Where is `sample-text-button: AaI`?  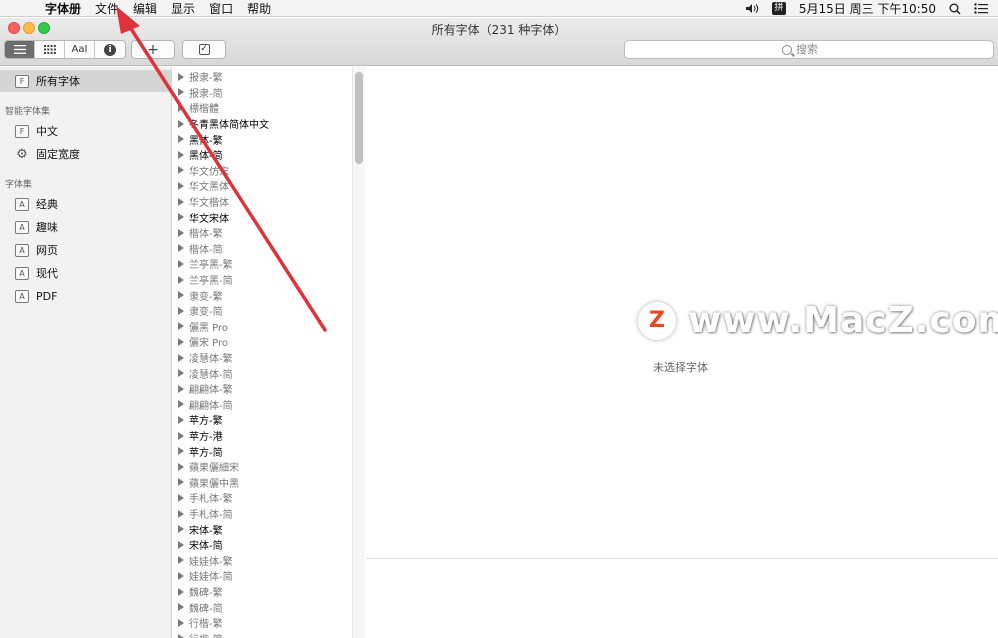 sample-text-button: AaI is located at coordinates (80, 49).